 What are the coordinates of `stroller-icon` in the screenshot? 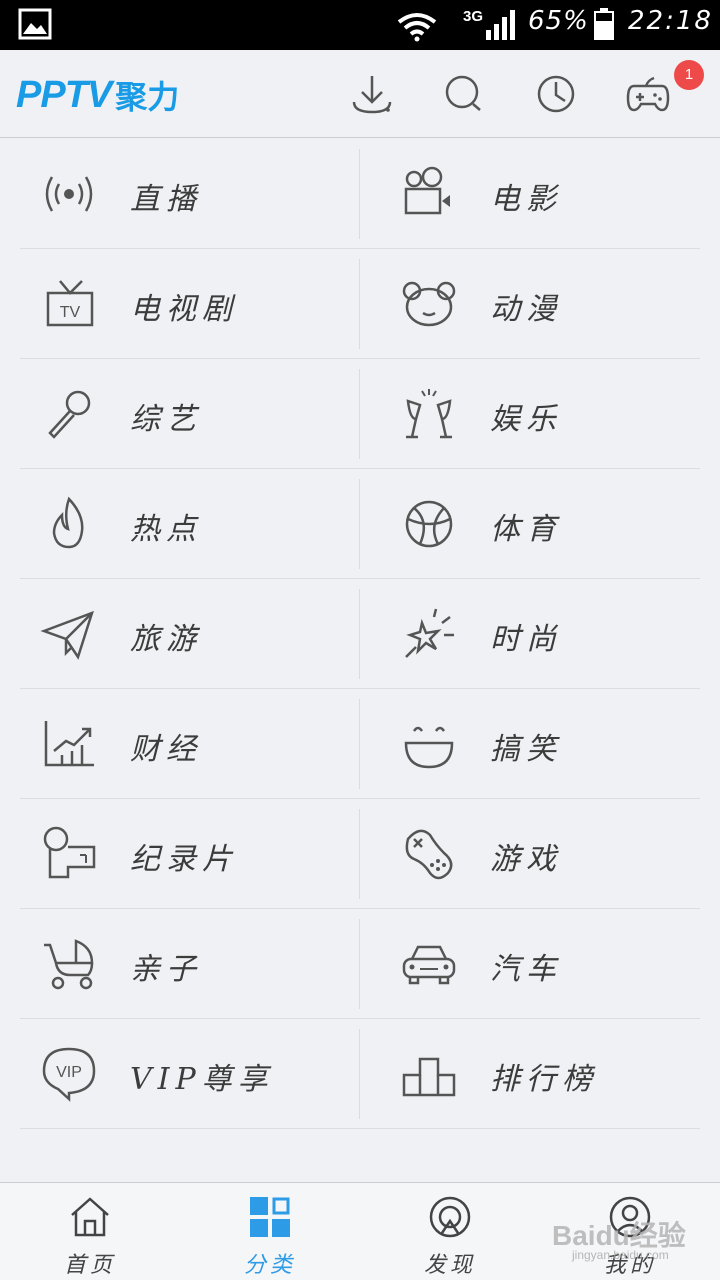 It's located at (69, 964).